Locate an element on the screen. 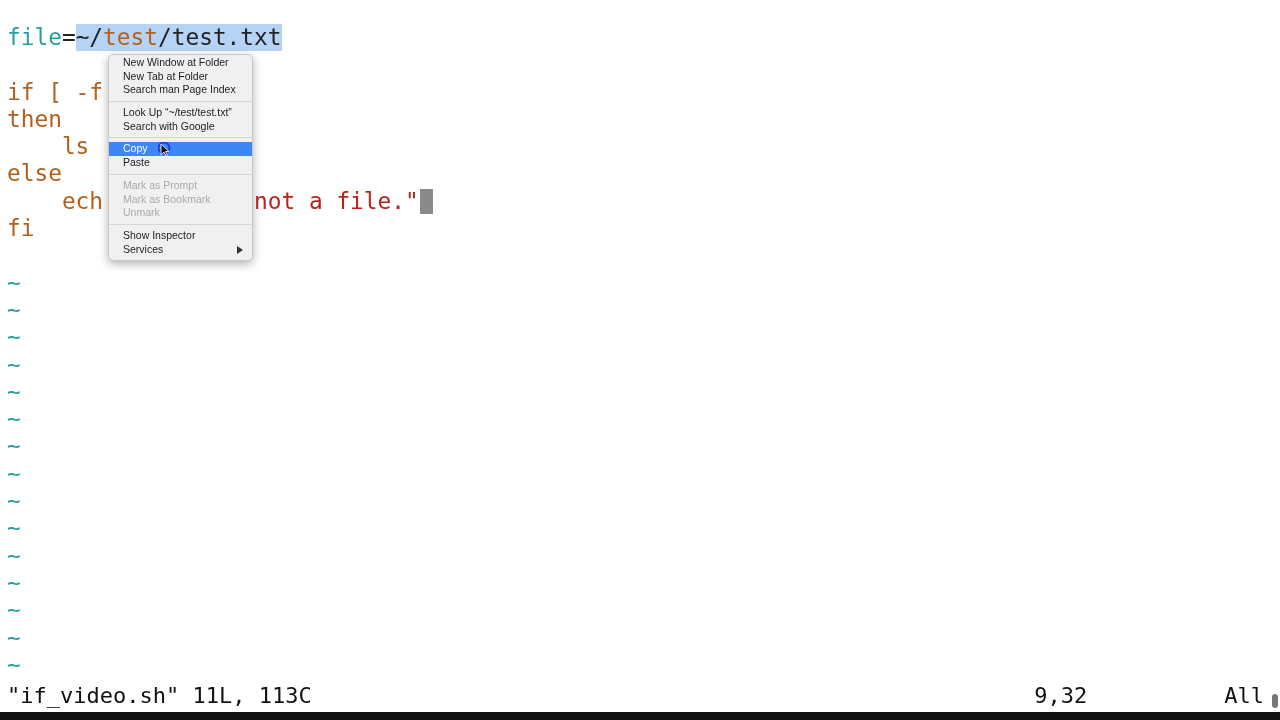 Image resolution: width=1280 pixels, height=720 pixels. code-text: test is located at coordinates (130, 38).